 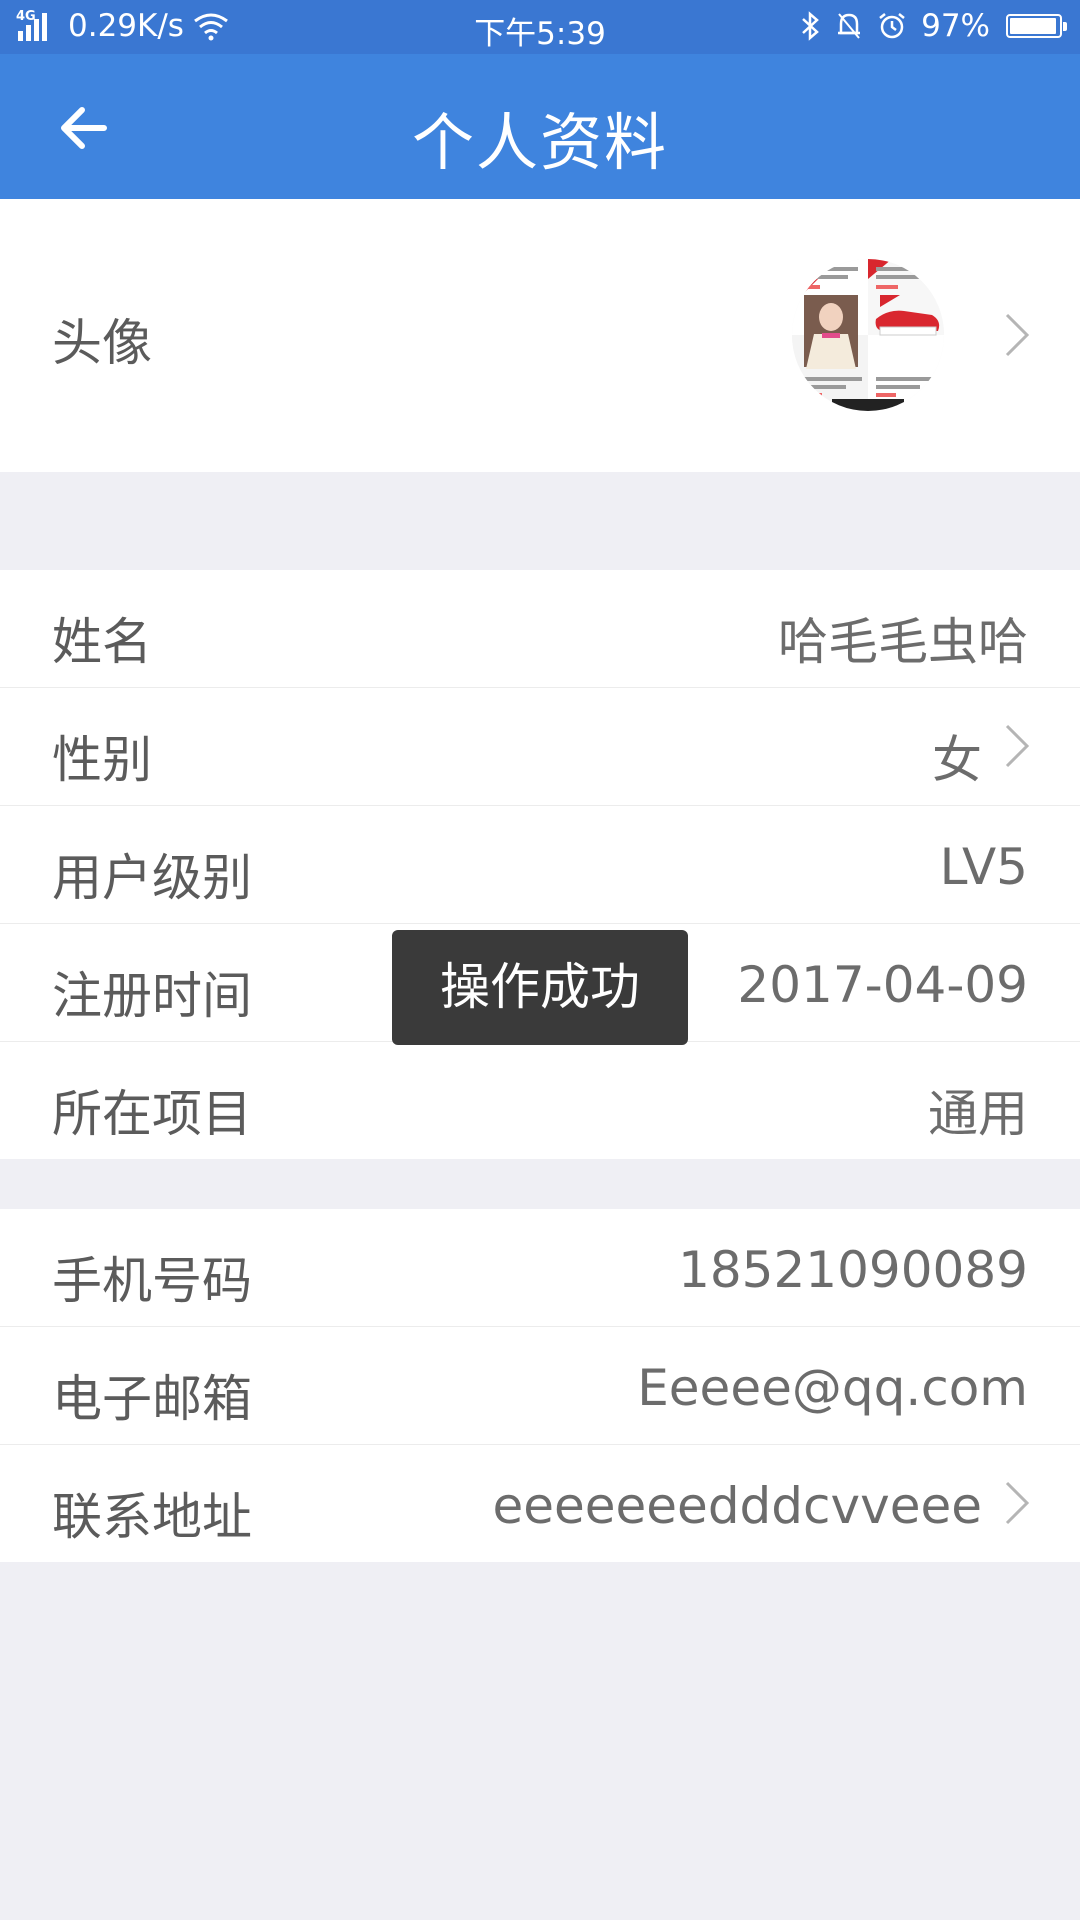 What do you see at coordinates (152, 878) in the screenshot?
I see `user-level-label: 用户级别` at bounding box center [152, 878].